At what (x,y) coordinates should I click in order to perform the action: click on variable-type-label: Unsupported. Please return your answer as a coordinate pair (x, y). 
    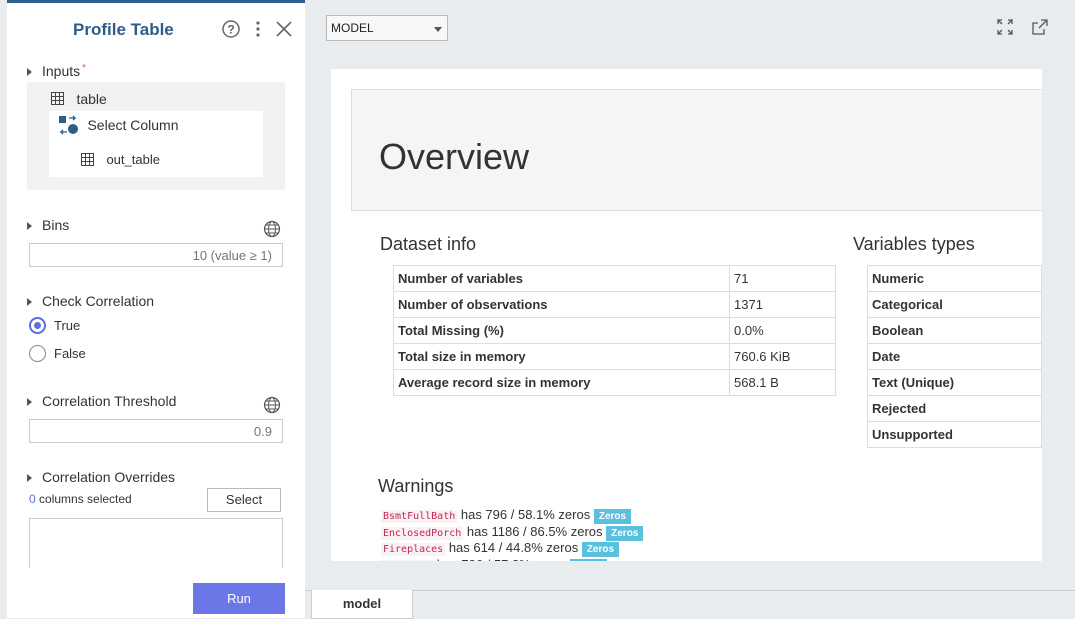
    Looking at the image, I should click on (954, 434).